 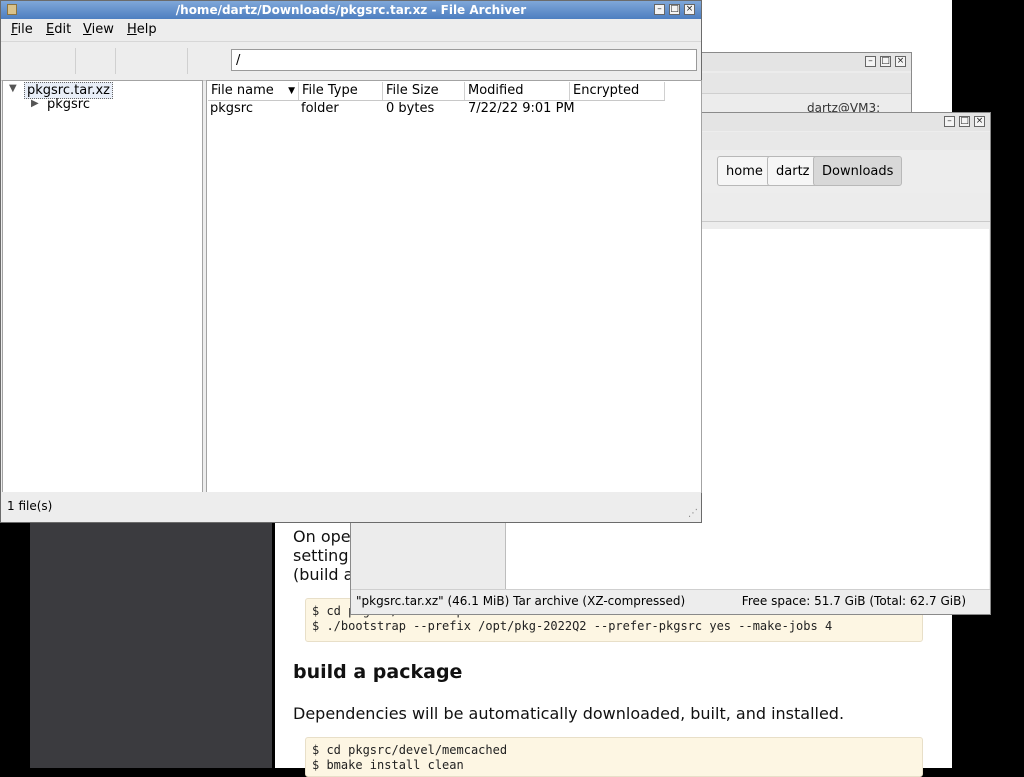 I want to click on terminal-toolbar, so click(x=801, y=83).